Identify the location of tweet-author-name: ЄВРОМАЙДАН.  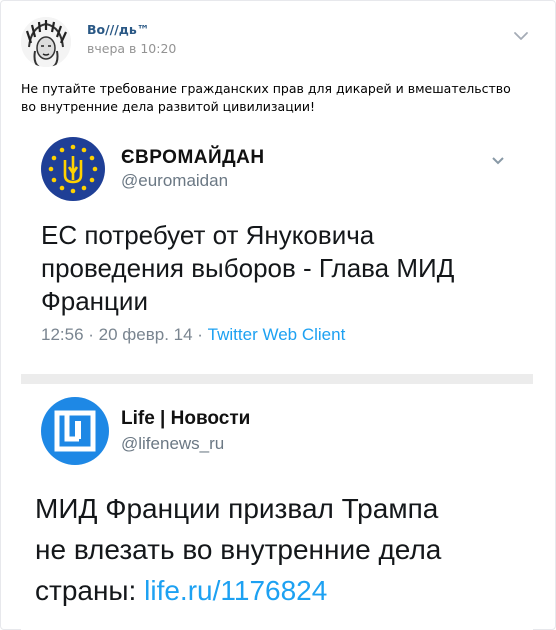
(193, 157).